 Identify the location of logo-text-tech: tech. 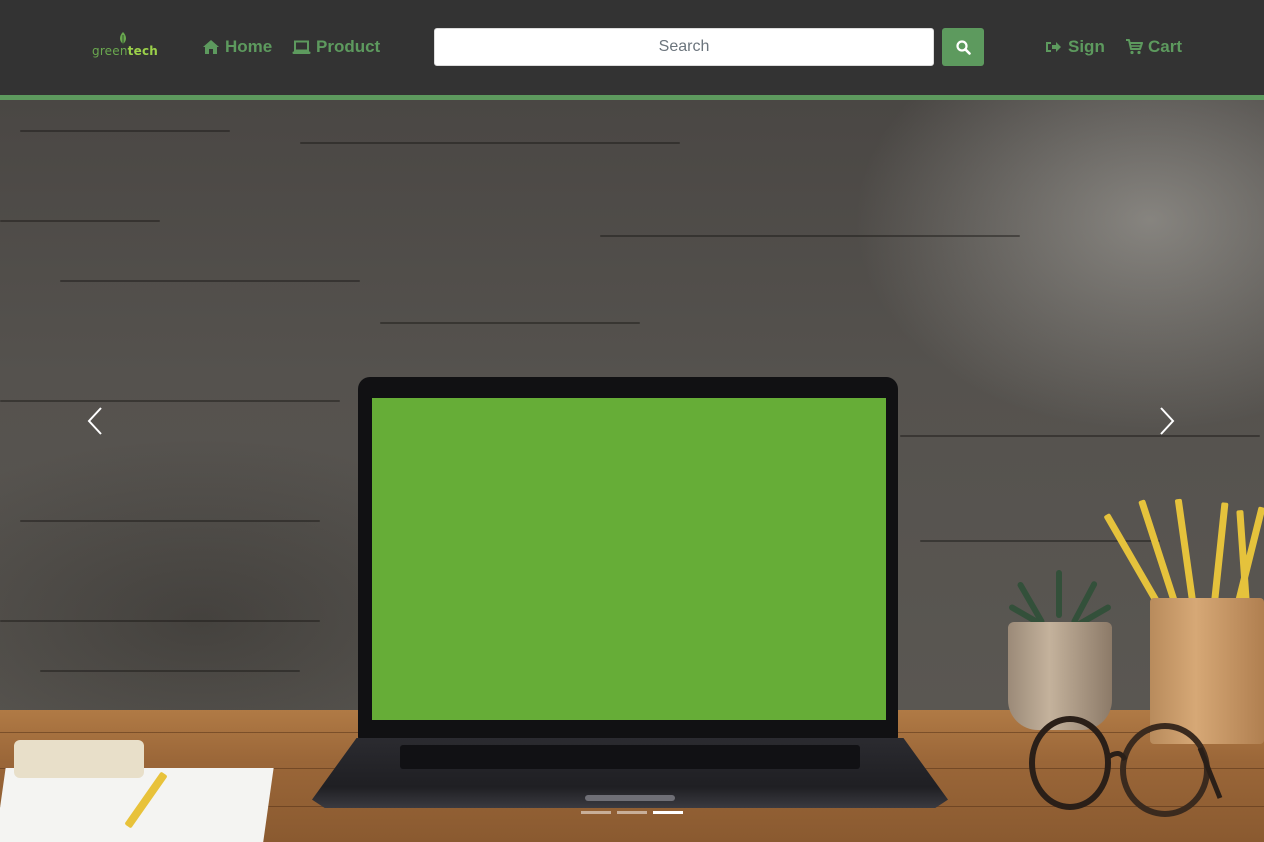
(143, 51).